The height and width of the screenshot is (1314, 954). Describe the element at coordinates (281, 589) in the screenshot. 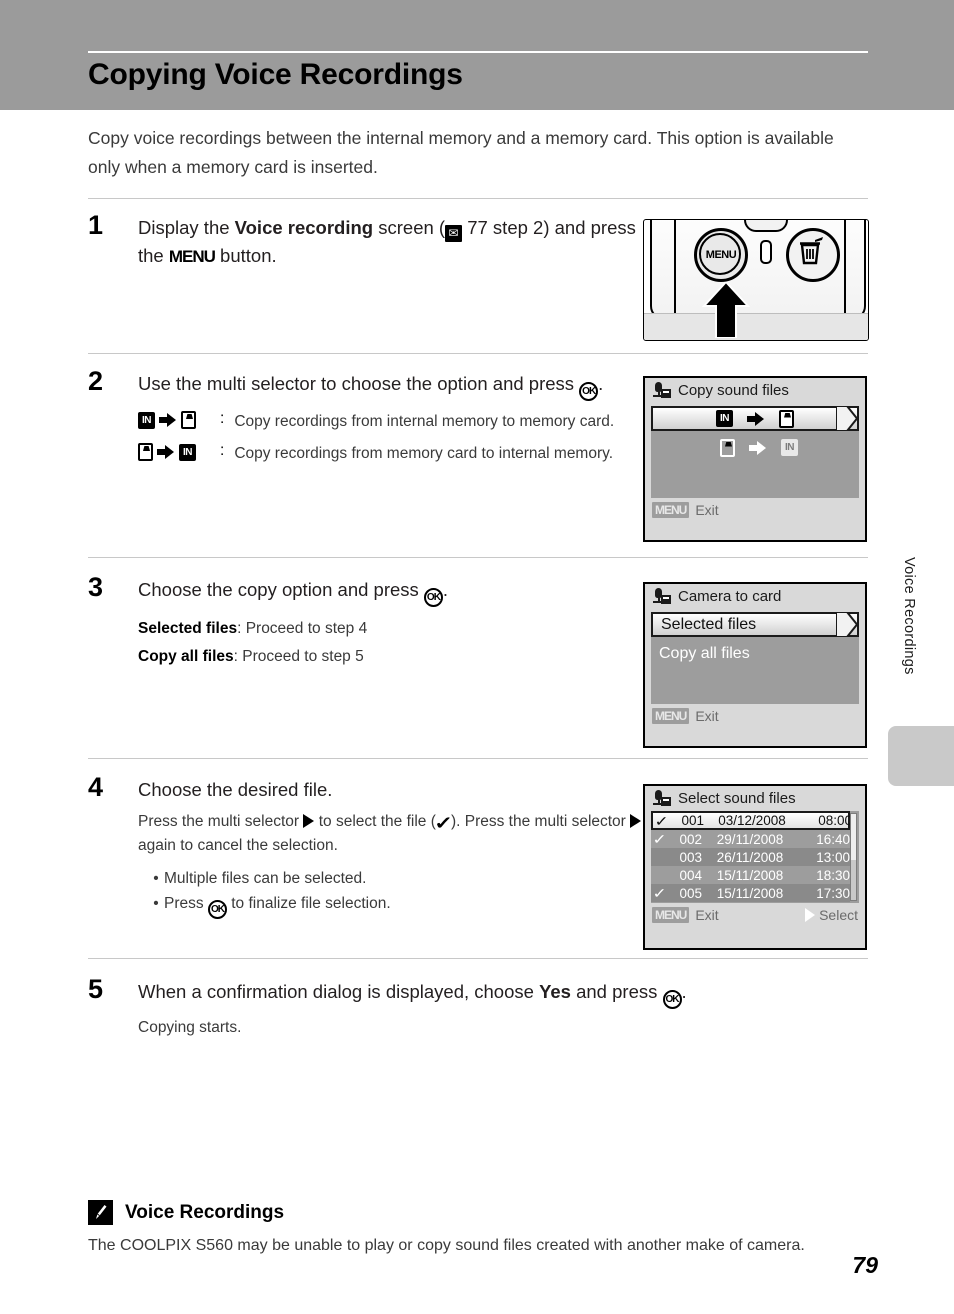

I see `step-3-text-a: Choose the copy option and press` at that location.